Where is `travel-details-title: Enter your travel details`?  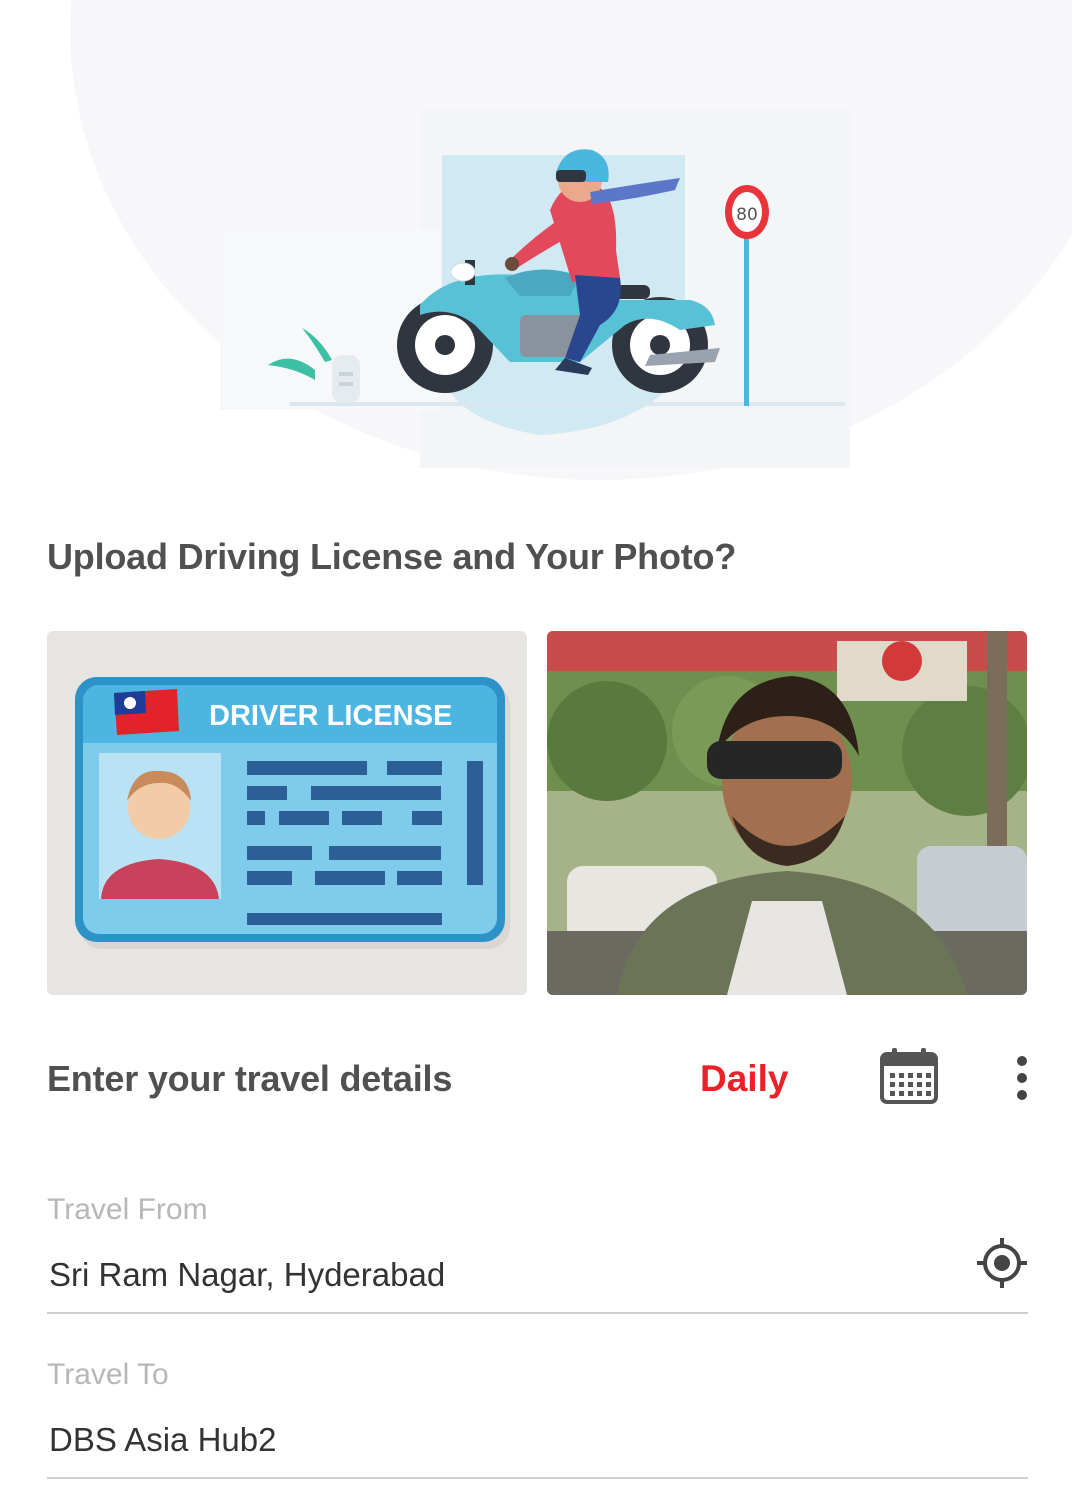 travel-details-title: Enter your travel details is located at coordinates (250, 1078).